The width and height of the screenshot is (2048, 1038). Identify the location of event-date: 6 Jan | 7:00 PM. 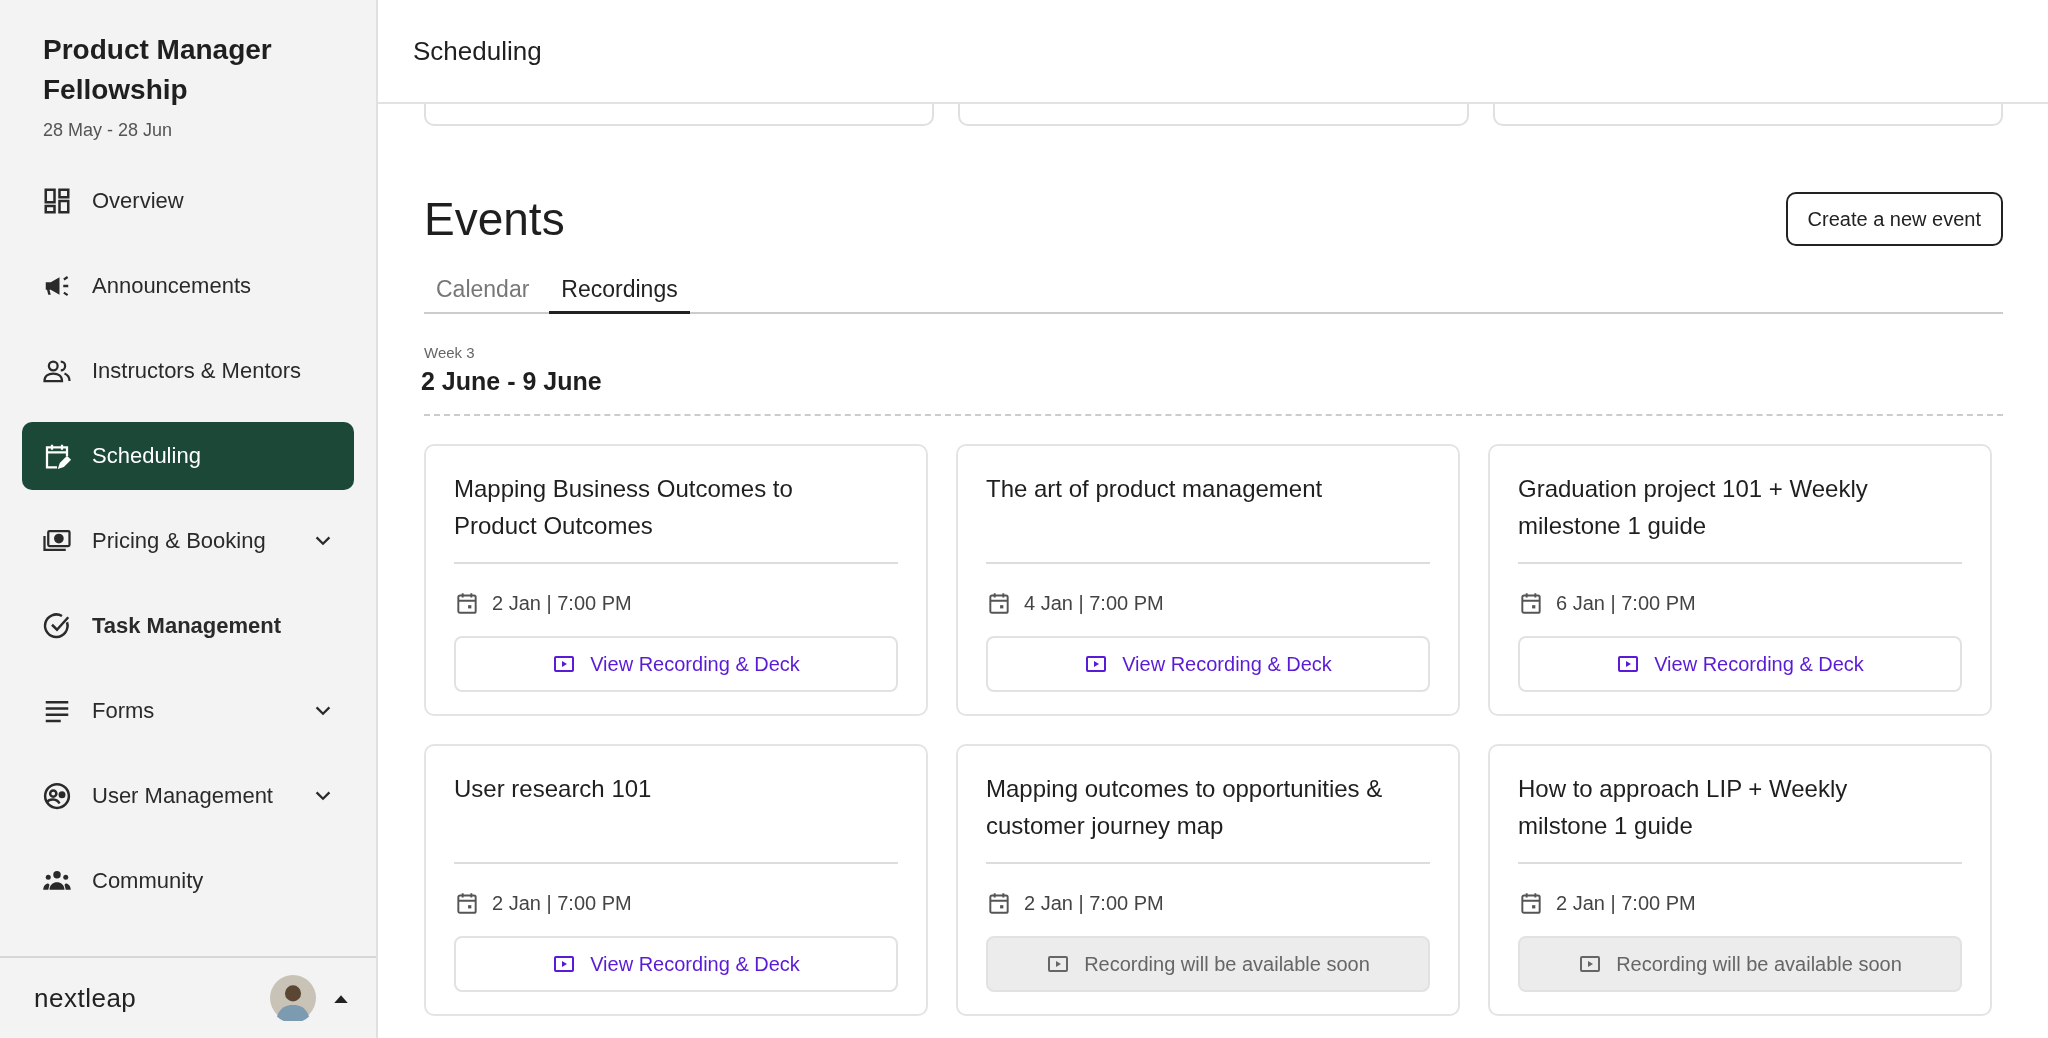
(1626, 603).